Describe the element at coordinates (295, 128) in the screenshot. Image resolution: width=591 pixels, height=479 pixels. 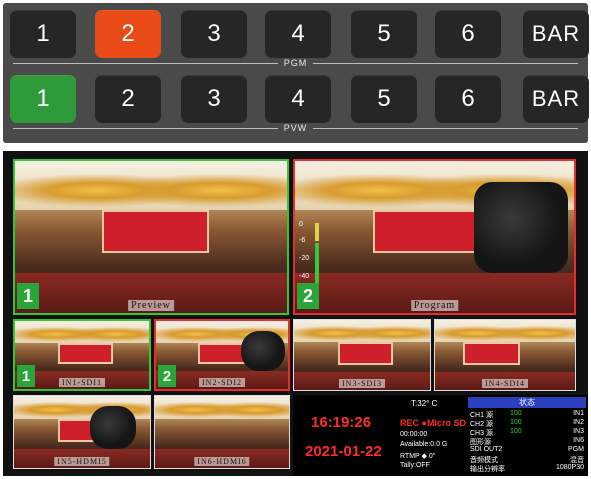
I see `pvw-row-label: PVW` at that location.